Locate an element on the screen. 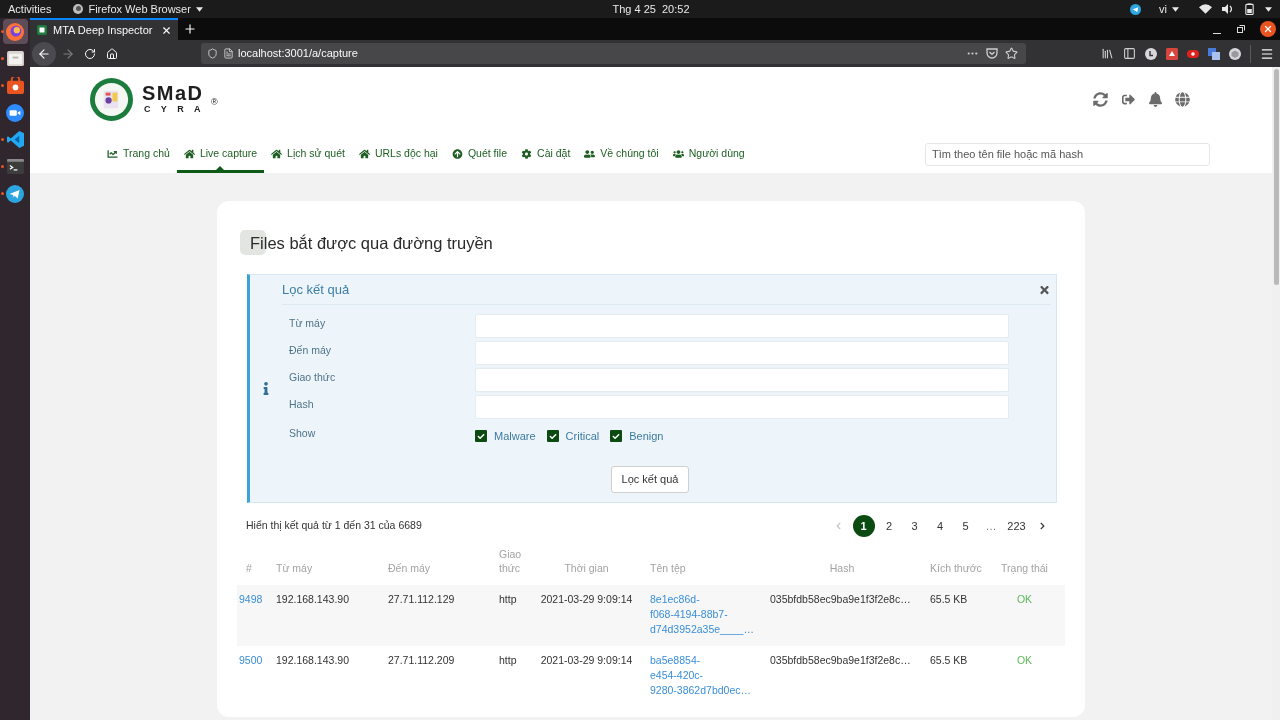  registered-mark: ® is located at coordinates (214, 102).